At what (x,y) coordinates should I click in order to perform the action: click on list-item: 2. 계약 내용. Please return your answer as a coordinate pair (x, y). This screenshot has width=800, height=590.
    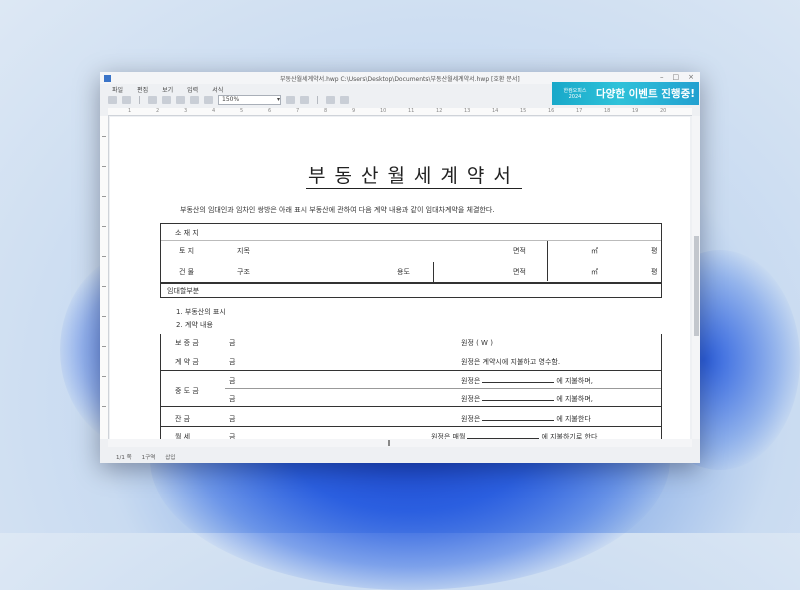
    Looking at the image, I should click on (194, 325).